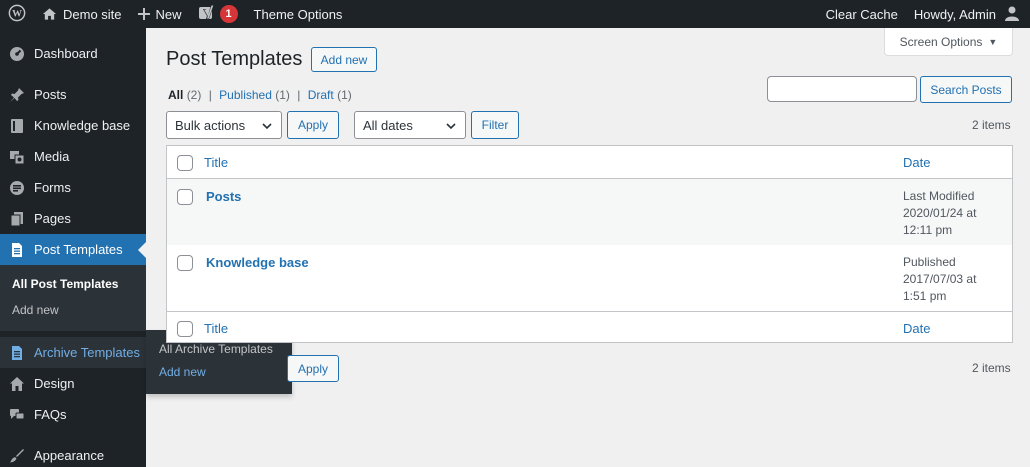 This screenshot has height=467, width=1030. Describe the element at coordinates (210, 125) in the screenshot. I see `bulk-actions-value: Bulk actions` at that location.